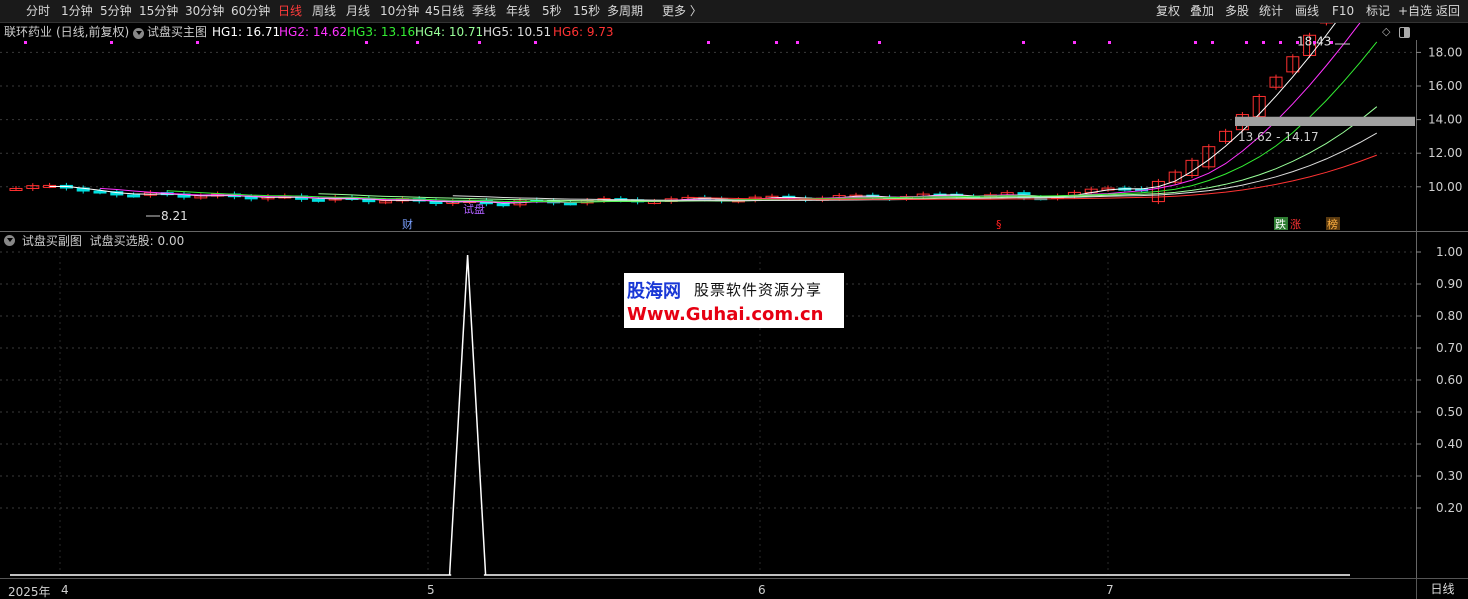 Image resolution: width=1468 pixels, height=599 pixels. I want to click on tool-button-1: 叠加, so click(1202, 11).